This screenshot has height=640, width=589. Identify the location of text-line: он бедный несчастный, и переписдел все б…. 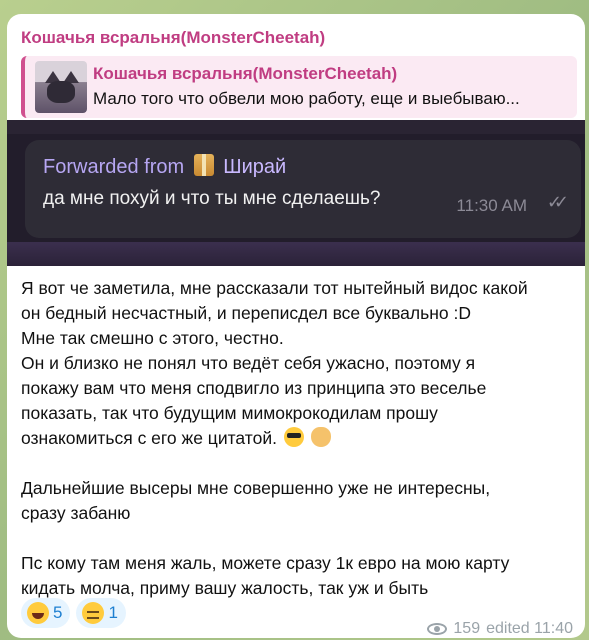
(246, 313).